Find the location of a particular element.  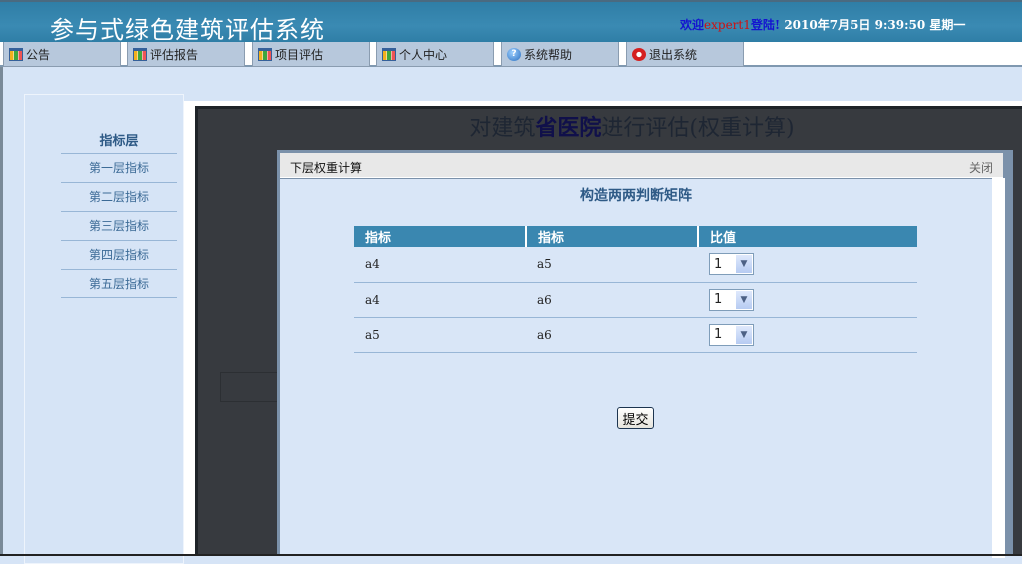

heading-text: 进行评估(权重计算) is located at coordinates (698, 128).